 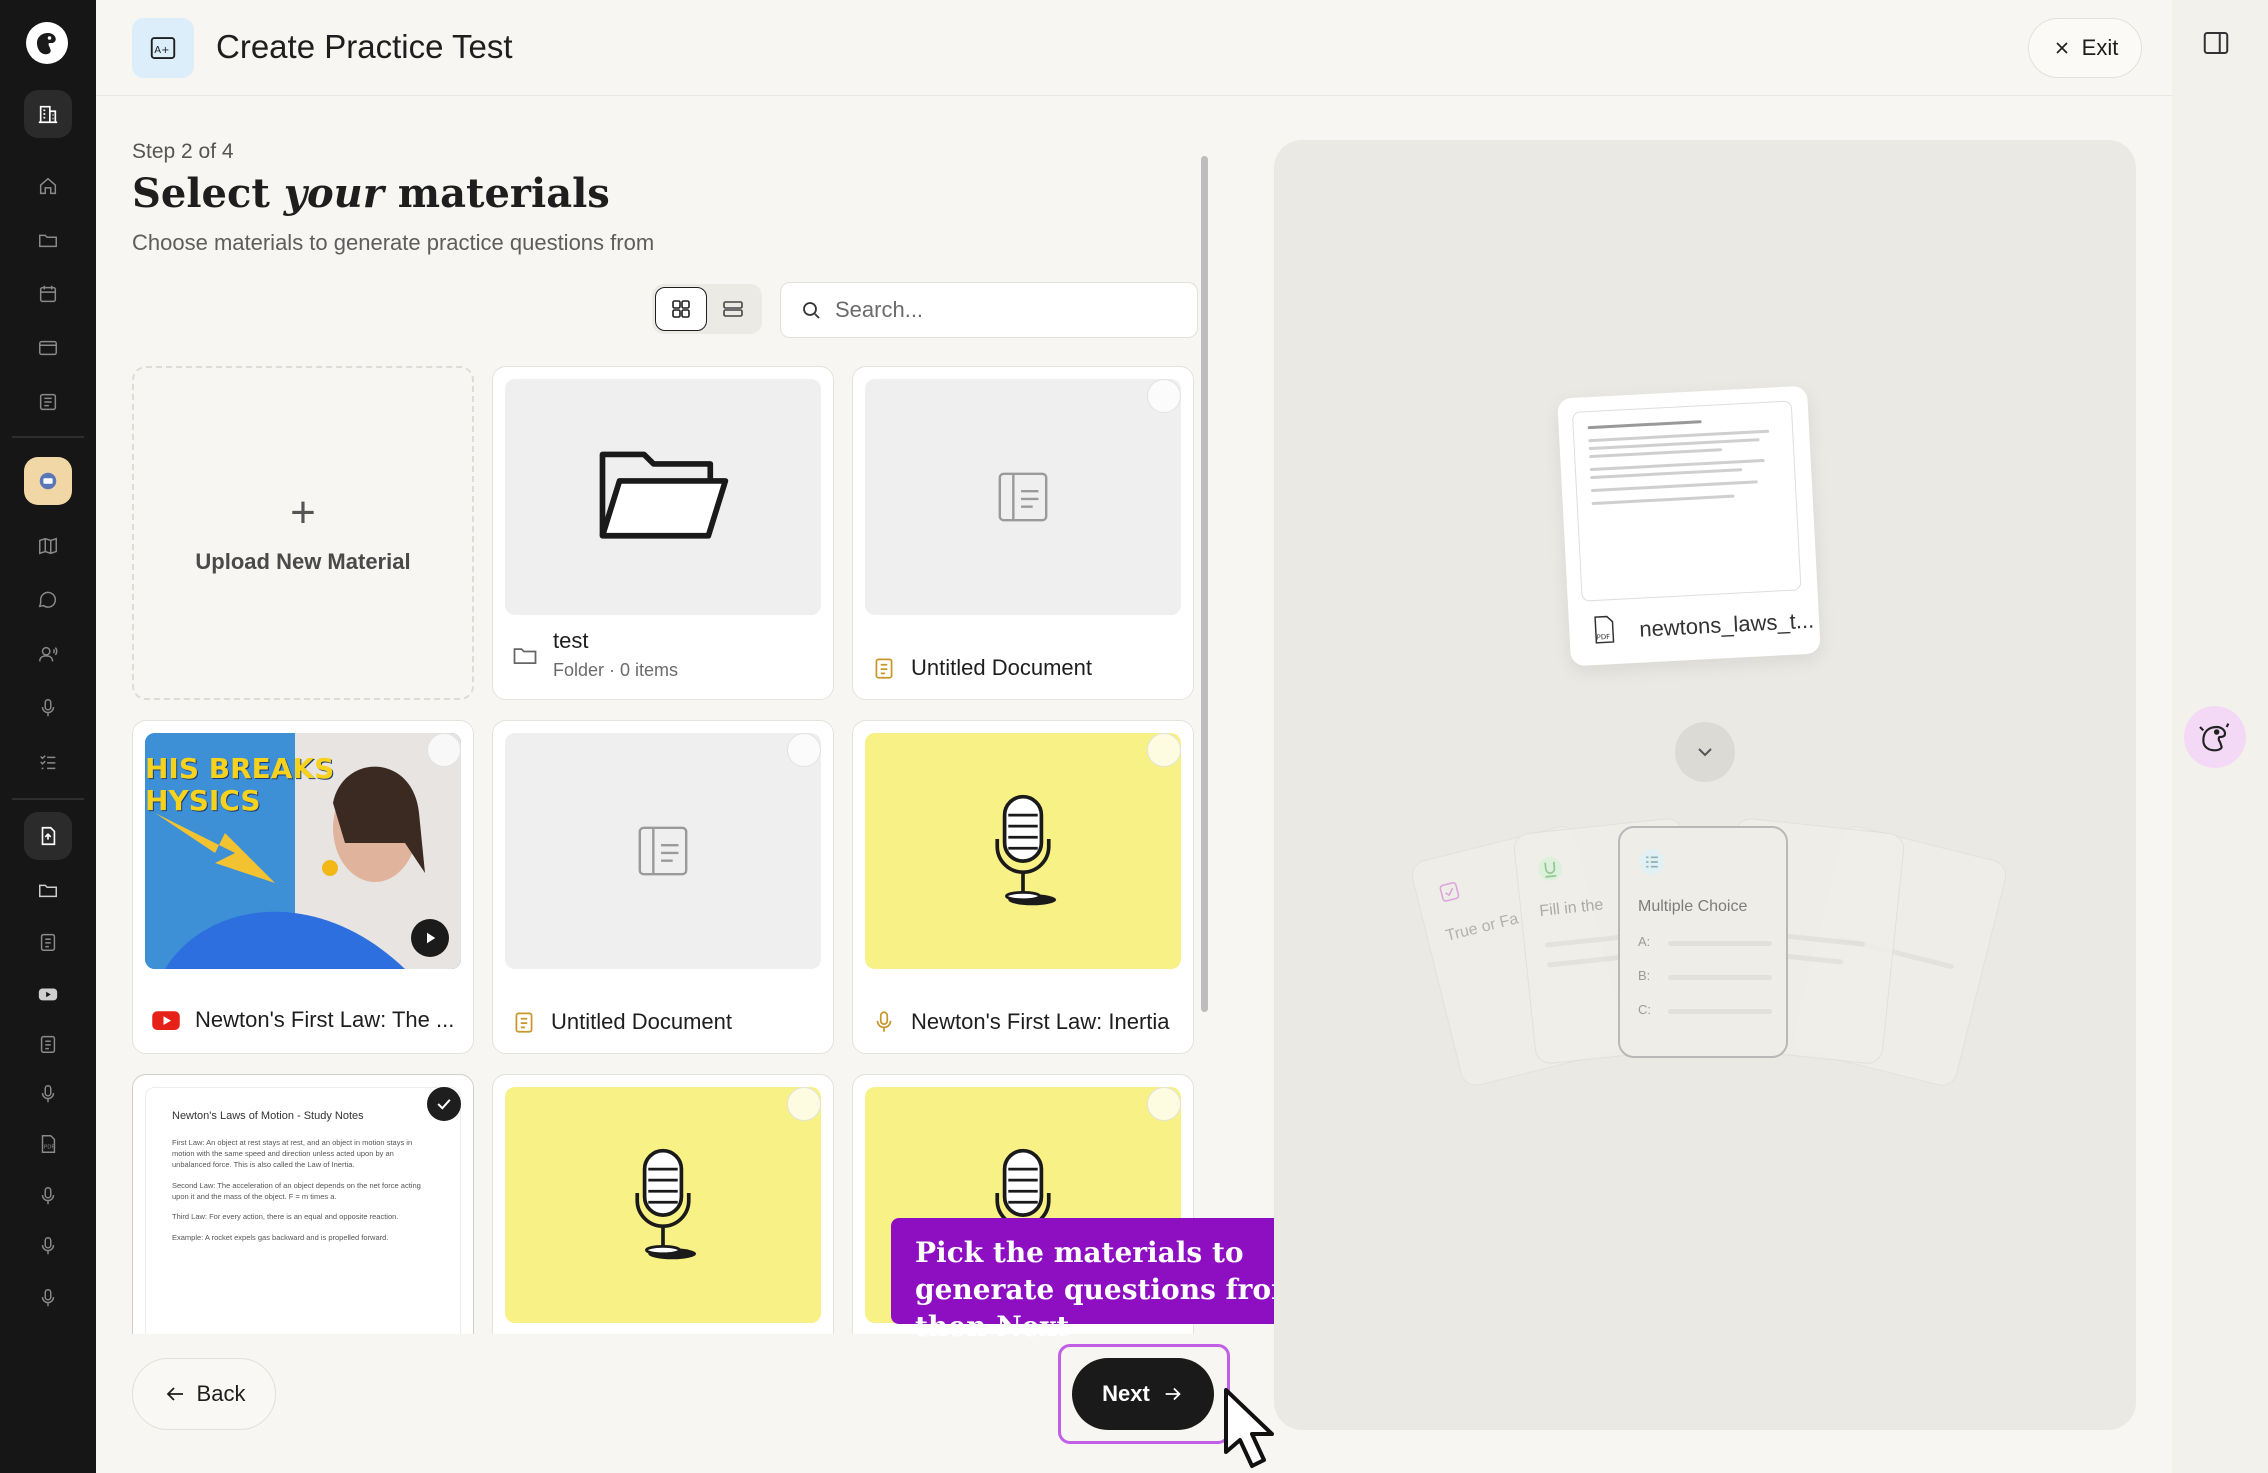 I want to click on grid-view-button, so click(x=681, y=309).